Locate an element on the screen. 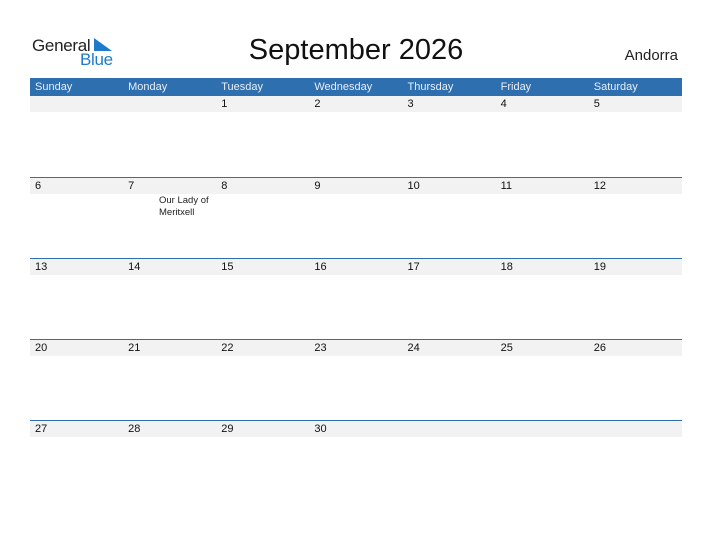 This screenshot has width=712, height=550. week-row: 13 14 15 16 17 18 19 is located at coordinates (356, 298).